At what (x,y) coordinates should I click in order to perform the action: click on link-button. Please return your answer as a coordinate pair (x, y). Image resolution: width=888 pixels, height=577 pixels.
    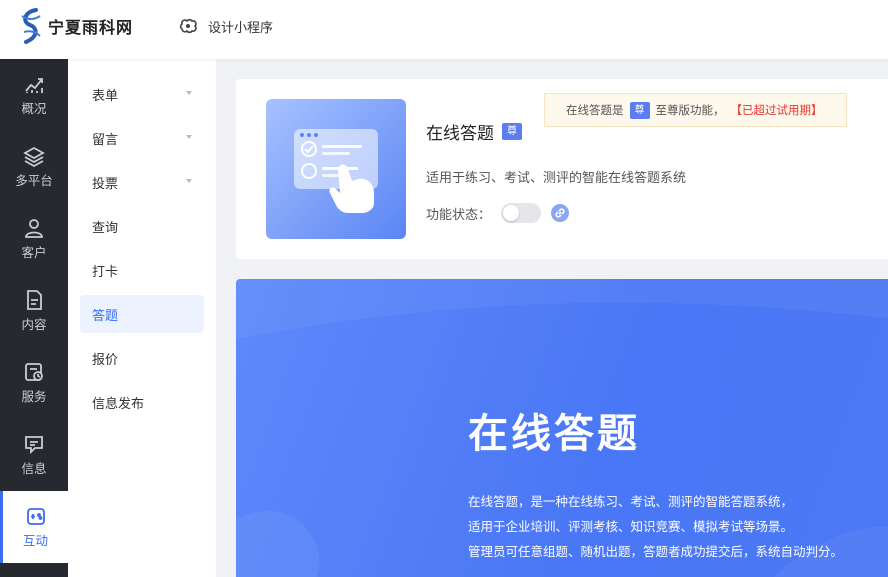
    Looking at the image, I should click on (560, 213).